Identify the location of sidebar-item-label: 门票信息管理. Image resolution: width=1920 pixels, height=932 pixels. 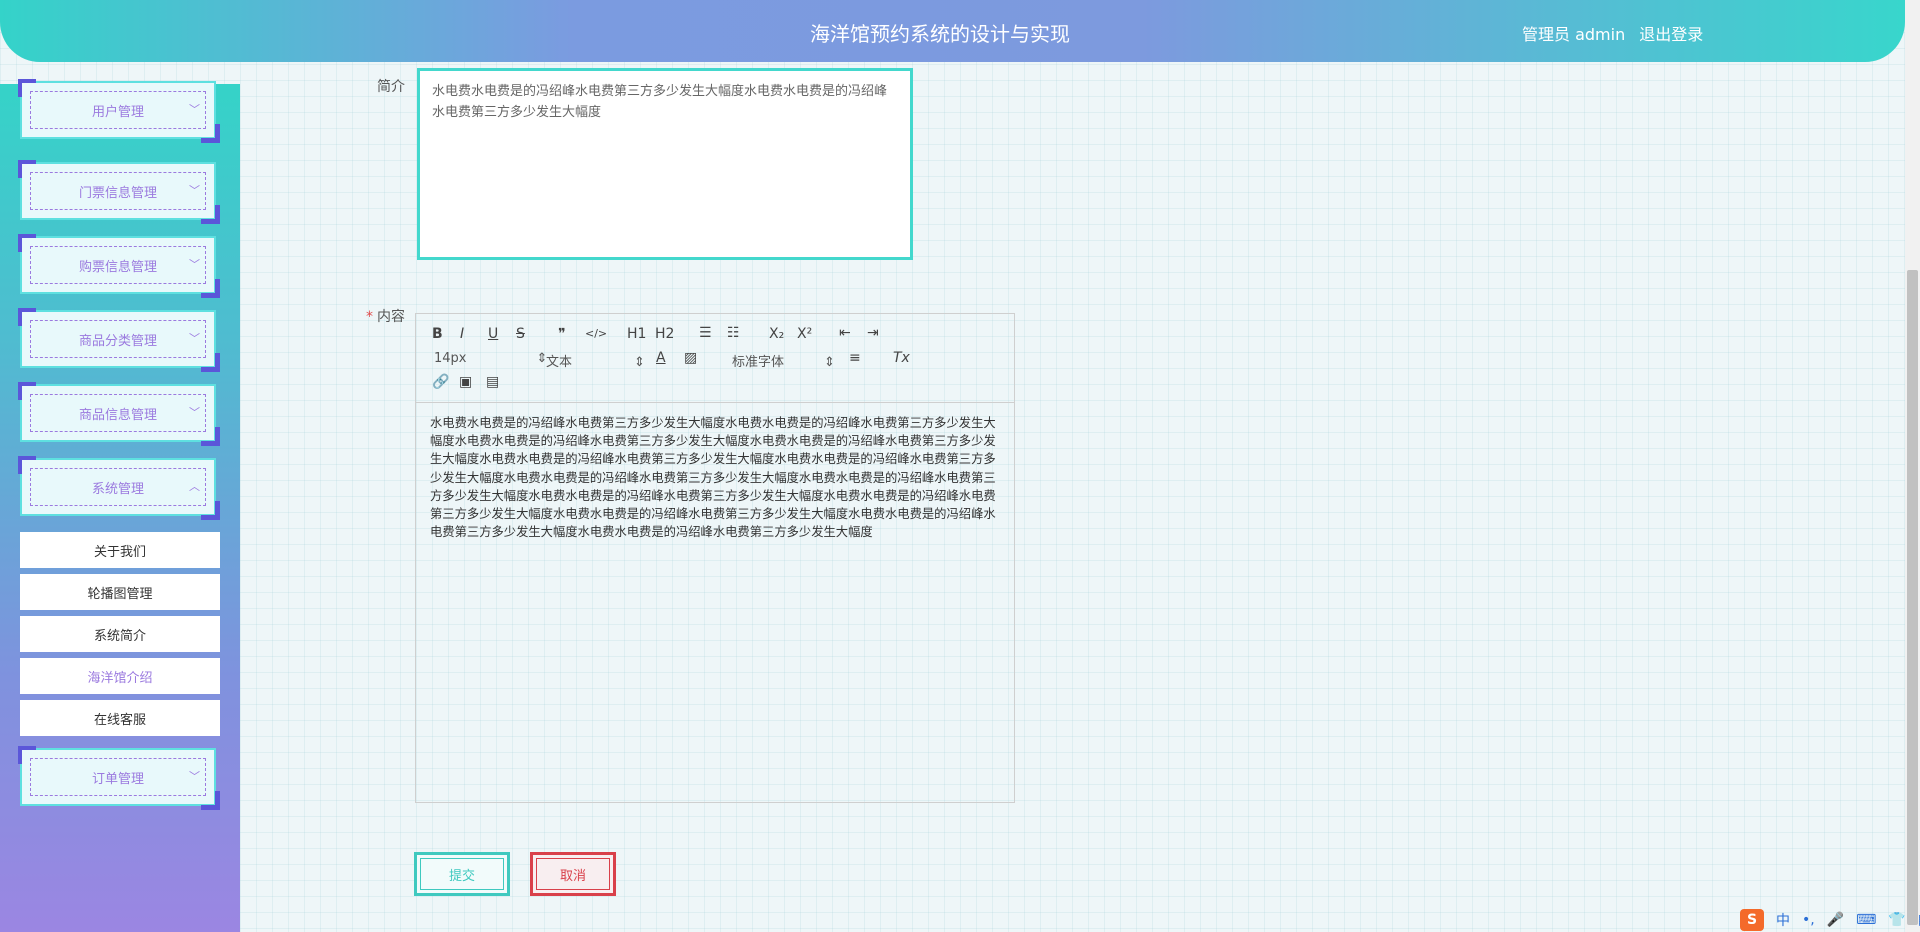
(118, 191).